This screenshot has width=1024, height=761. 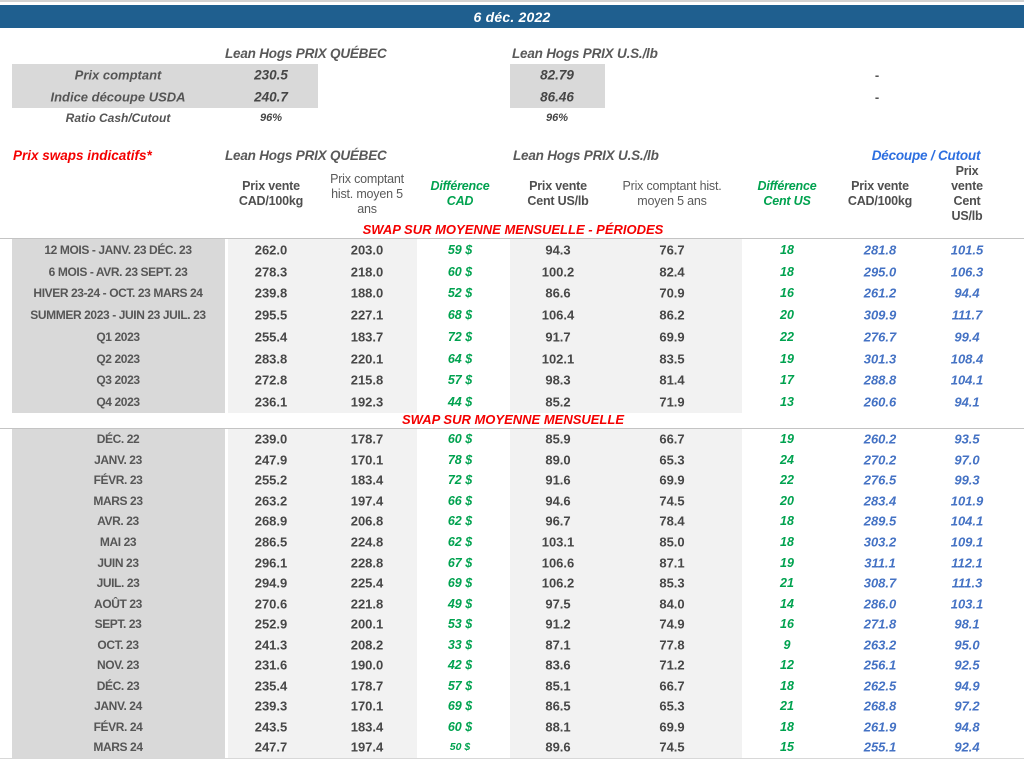 I want to click on cell-value: 255.2, so click(x=271, y=480).